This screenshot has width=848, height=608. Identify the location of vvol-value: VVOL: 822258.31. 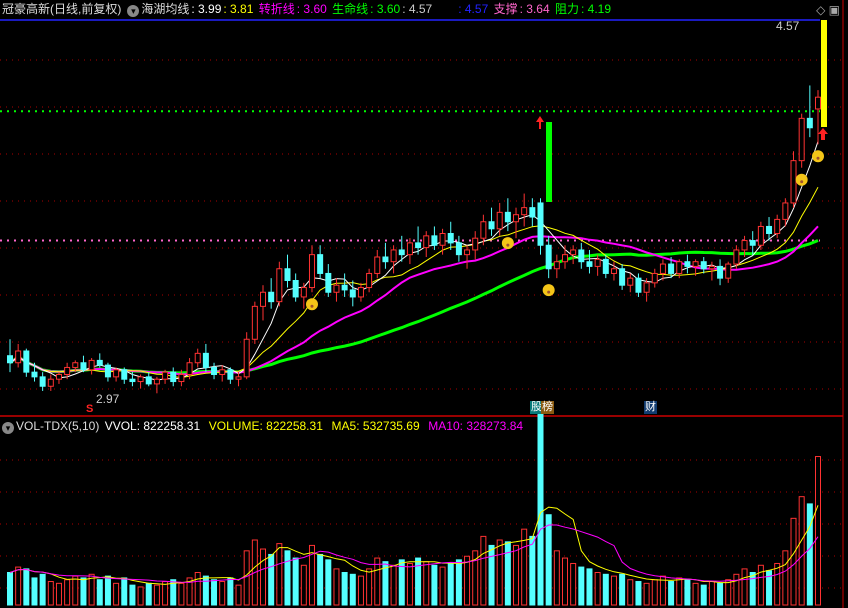
(152, 426).